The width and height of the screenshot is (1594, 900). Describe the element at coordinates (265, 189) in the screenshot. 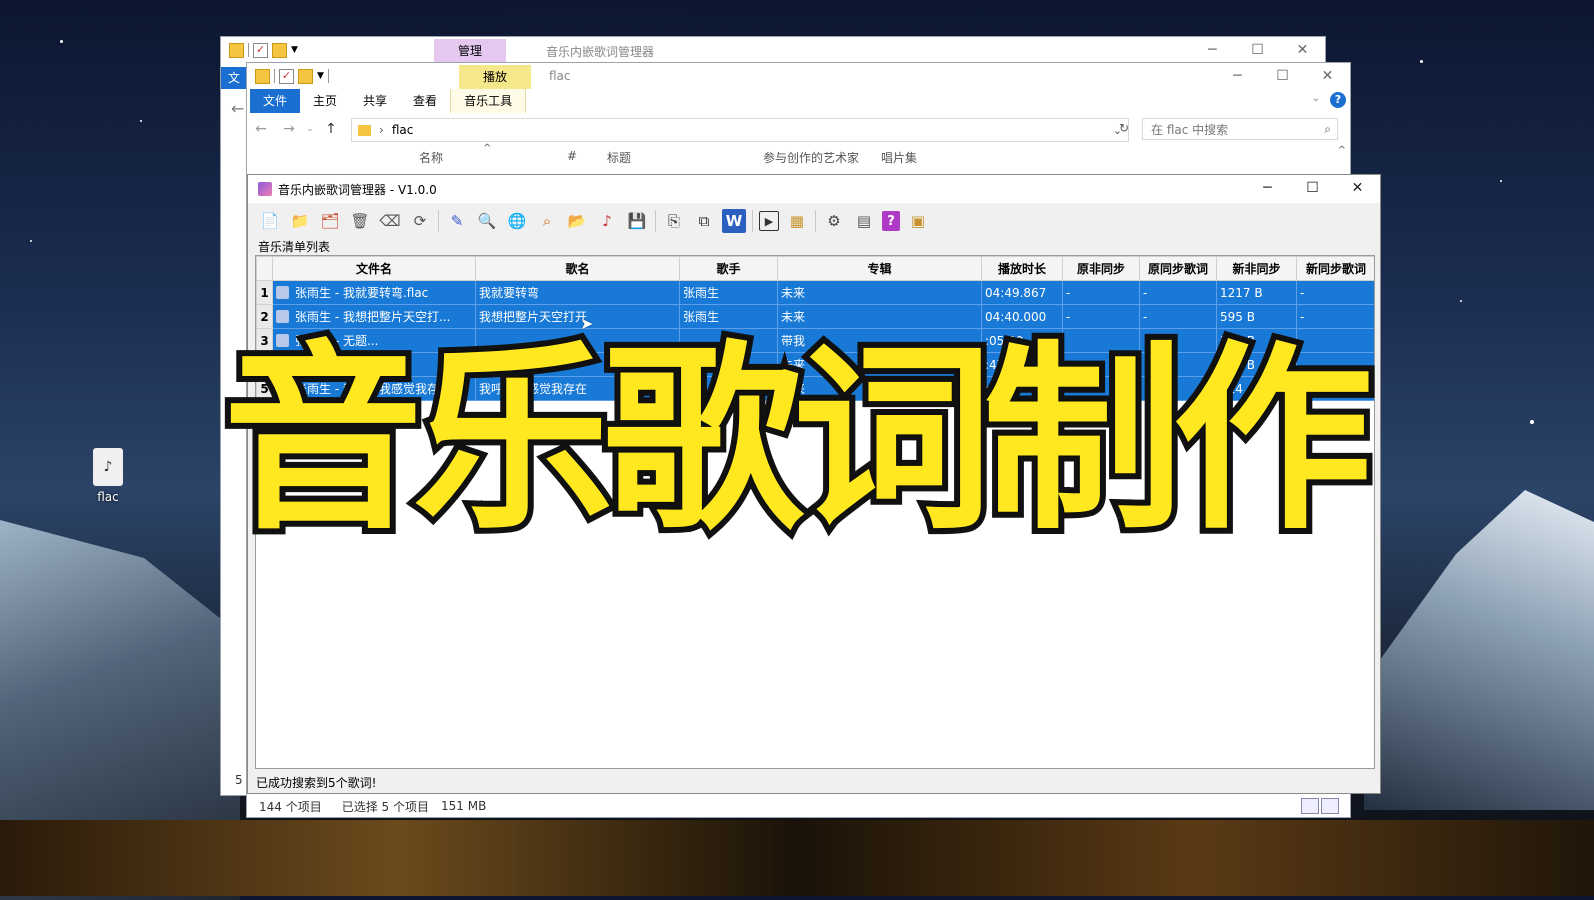

I see `music-app-icon` at that location.